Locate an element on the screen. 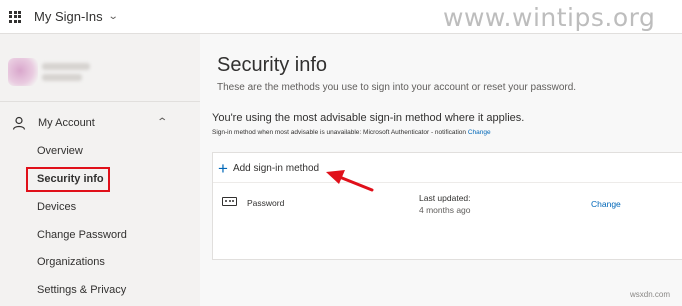  app-title-button: My Sign-Ins ⌄ is located at coordinates (76, 16).